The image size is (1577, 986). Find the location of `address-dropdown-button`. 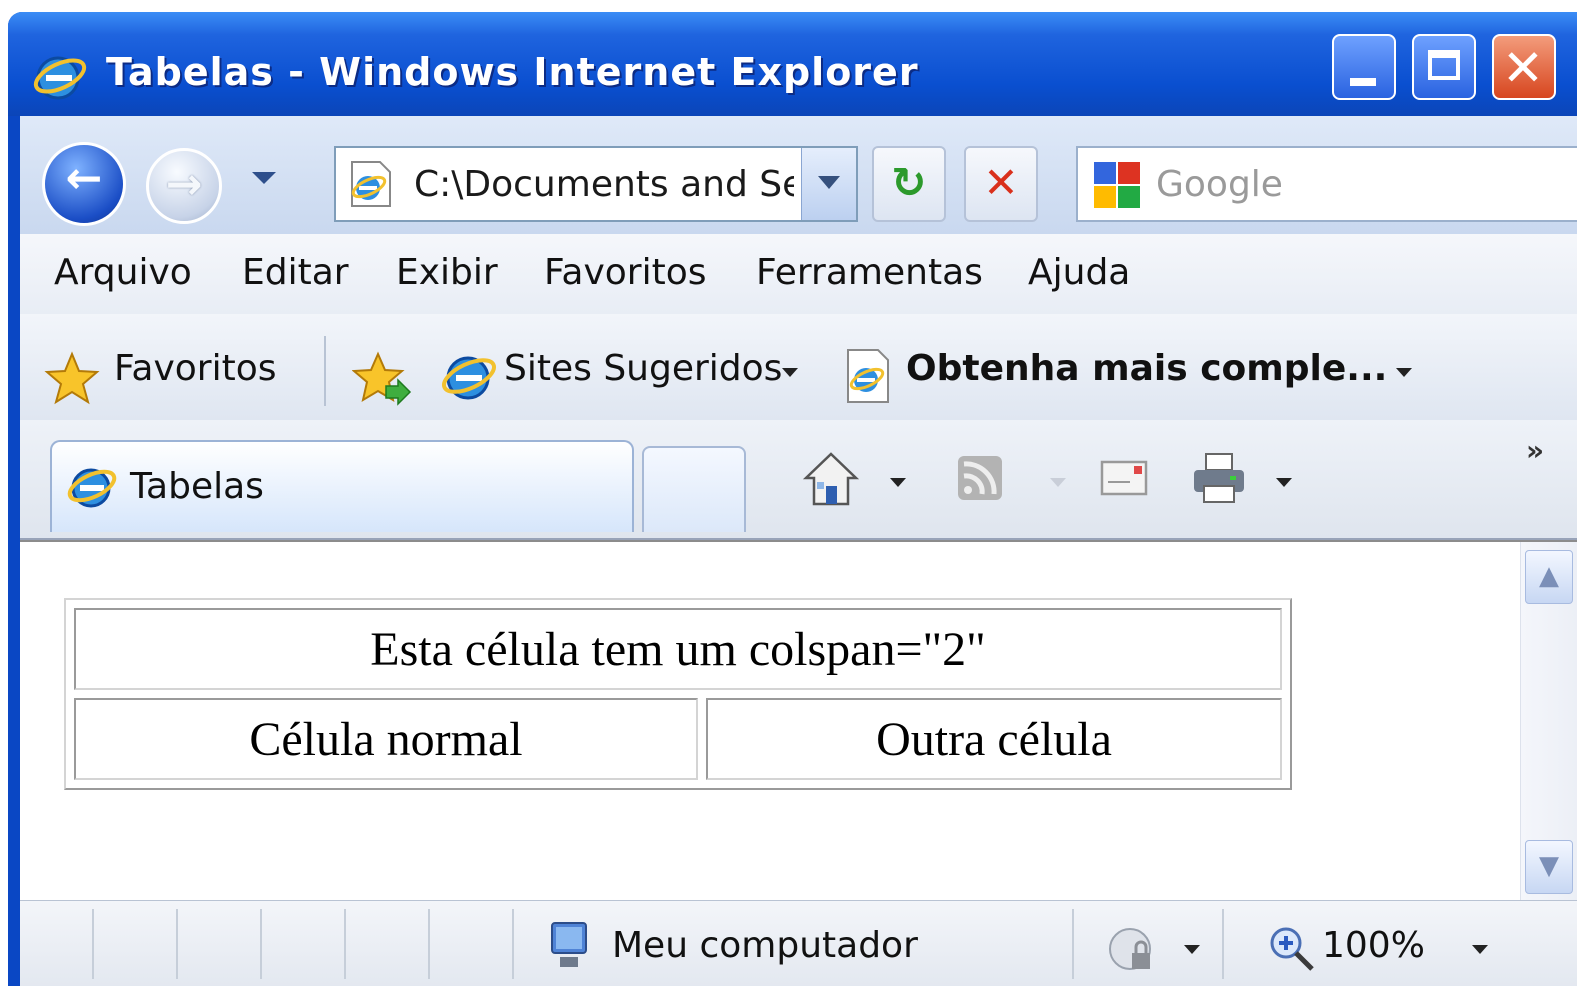

address-dropdown-button is located at coordinates (828, 184).